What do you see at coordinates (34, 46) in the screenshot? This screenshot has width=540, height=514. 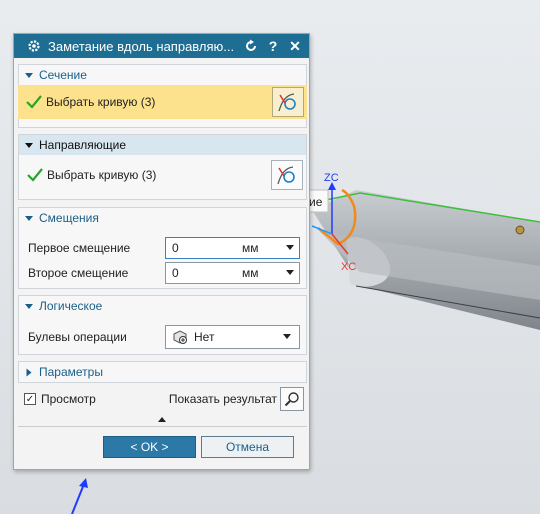 I see `gear-icon` at bounding box center [34, 46].